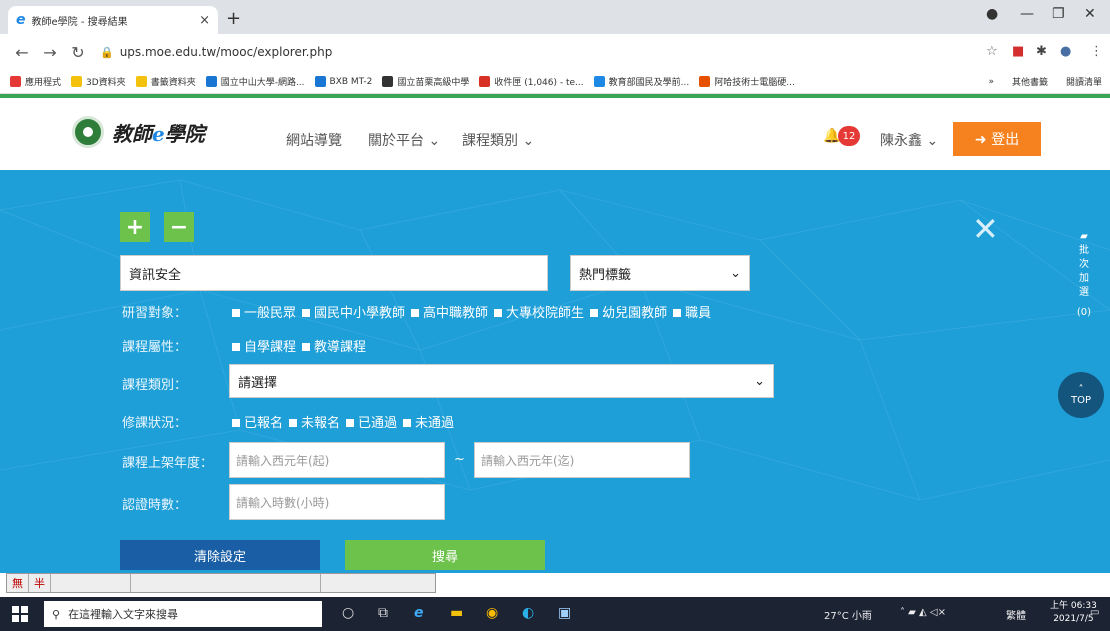 The image size is (1110, 631). I want to click on ie-browser-icon: e, so click(419, 613).